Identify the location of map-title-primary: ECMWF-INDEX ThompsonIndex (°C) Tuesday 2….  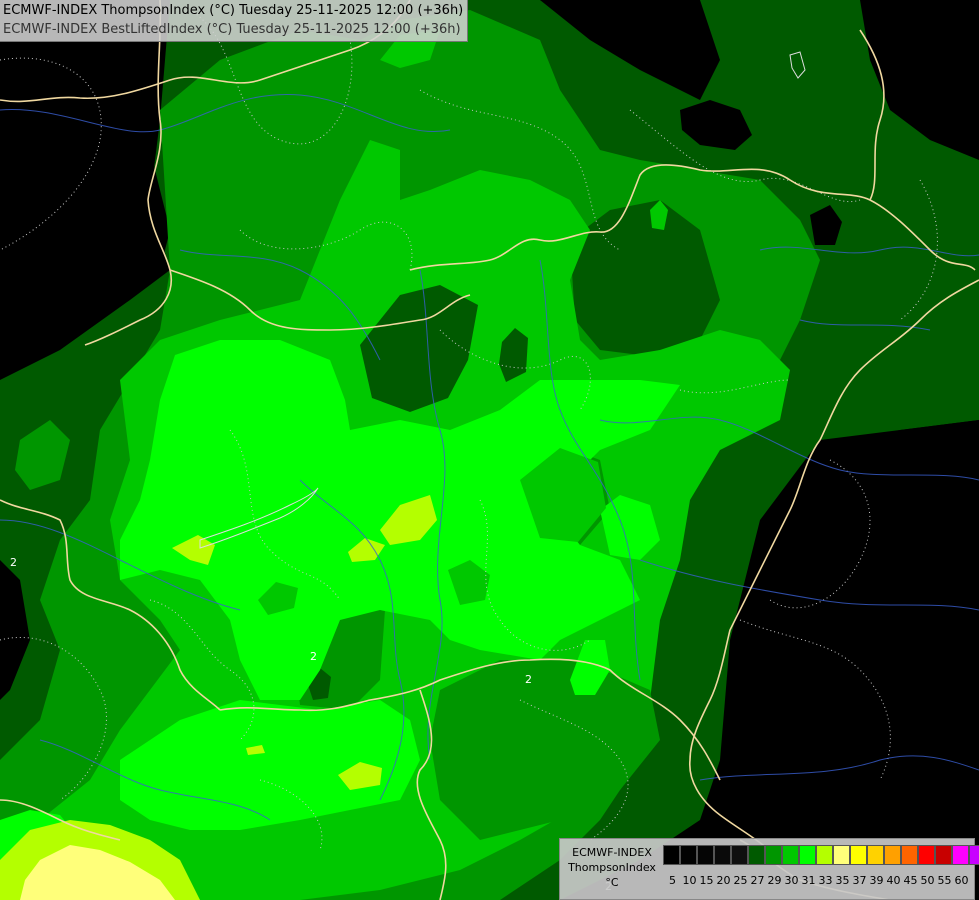
(233, 10).